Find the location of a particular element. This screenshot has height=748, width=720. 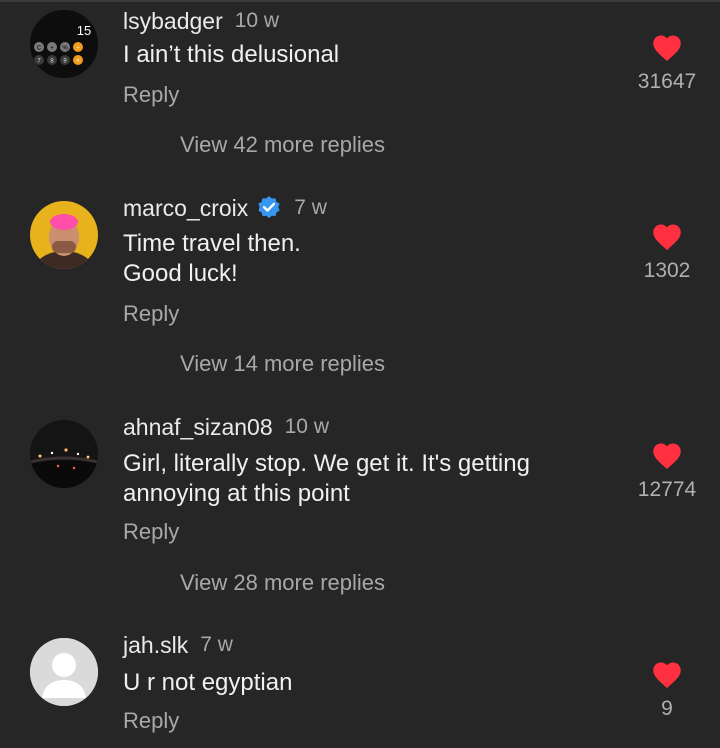

like-count: 12774 is located at coordinates (667, 489).